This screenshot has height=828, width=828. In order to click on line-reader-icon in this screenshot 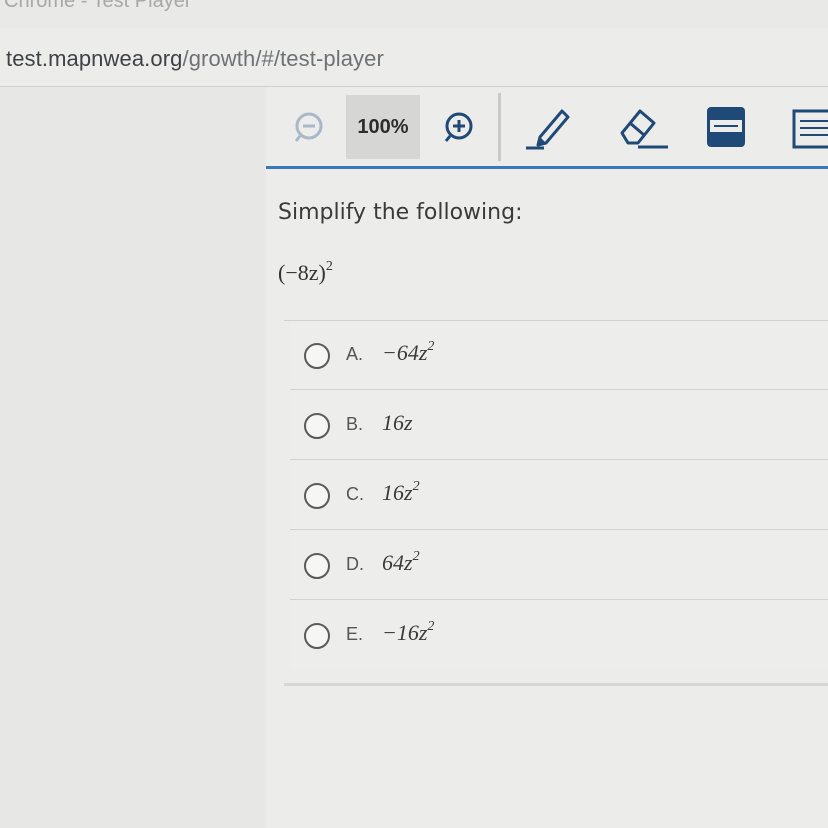, I will do `click(726, 127)`.